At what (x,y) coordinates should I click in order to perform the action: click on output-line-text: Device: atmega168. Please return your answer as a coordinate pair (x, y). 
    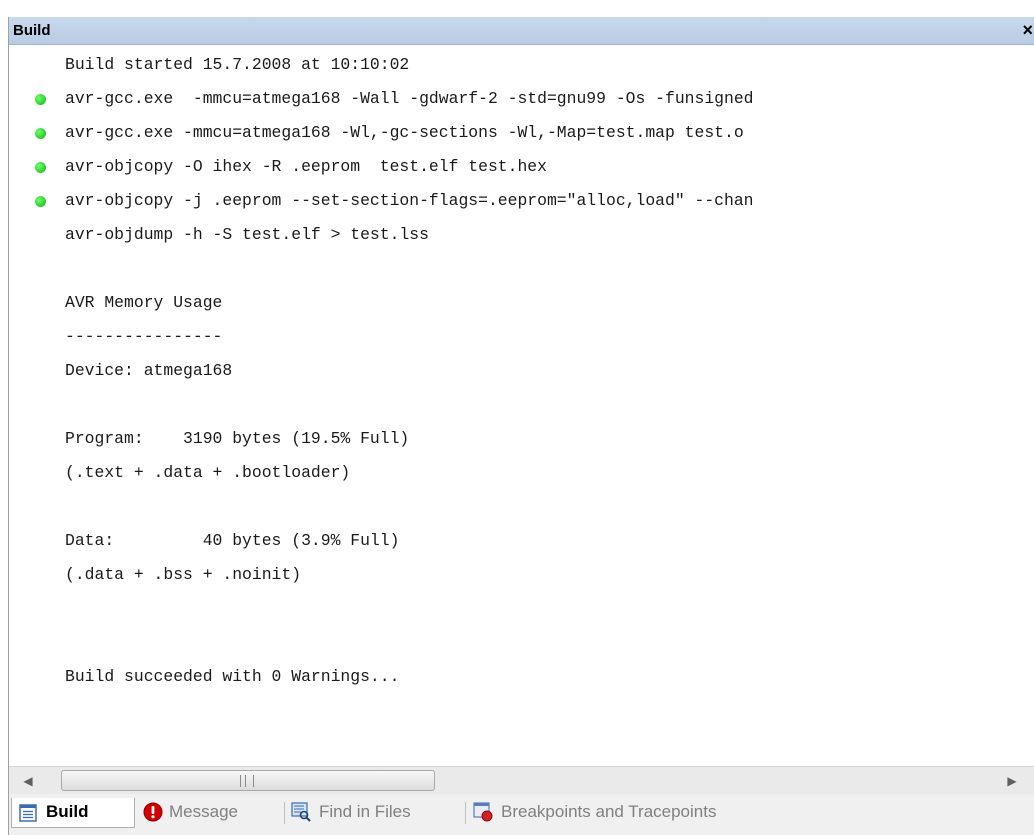
    Looking at the image, I should click on (149, 370).